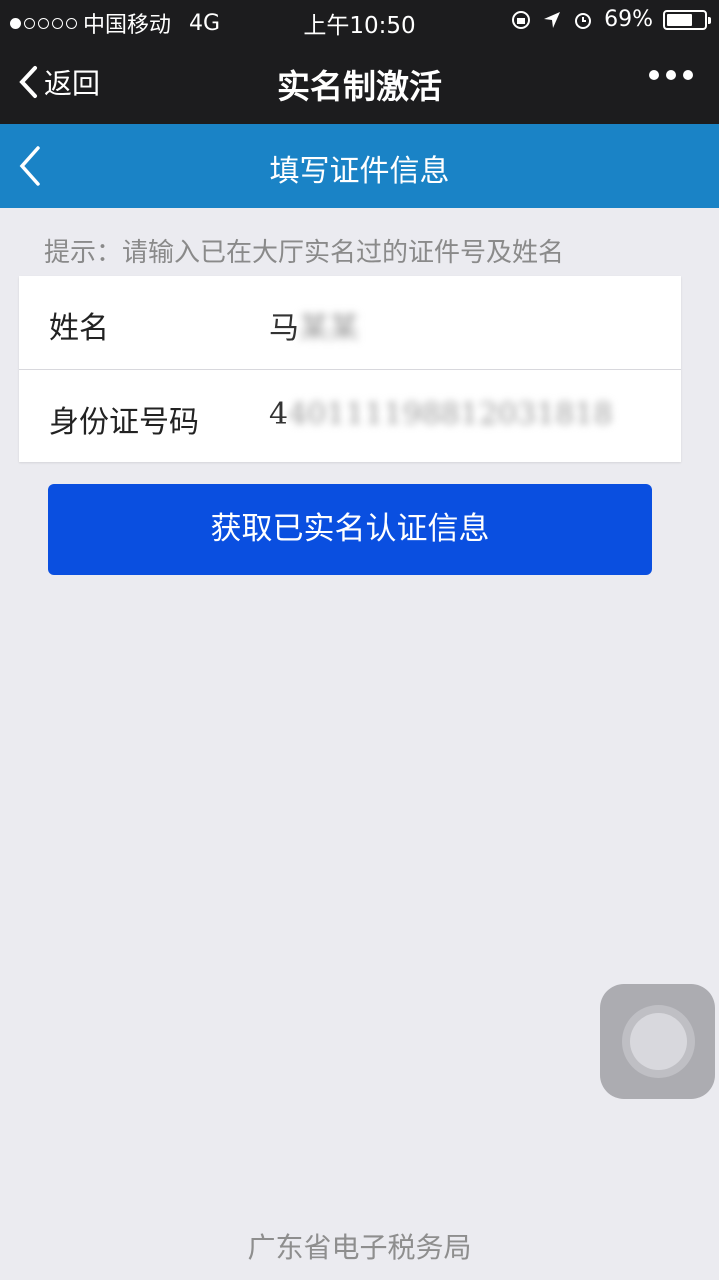  Describe the element at coordinates (583, 20) in the screenshot. I see `alarm-clock-icon` at that location.